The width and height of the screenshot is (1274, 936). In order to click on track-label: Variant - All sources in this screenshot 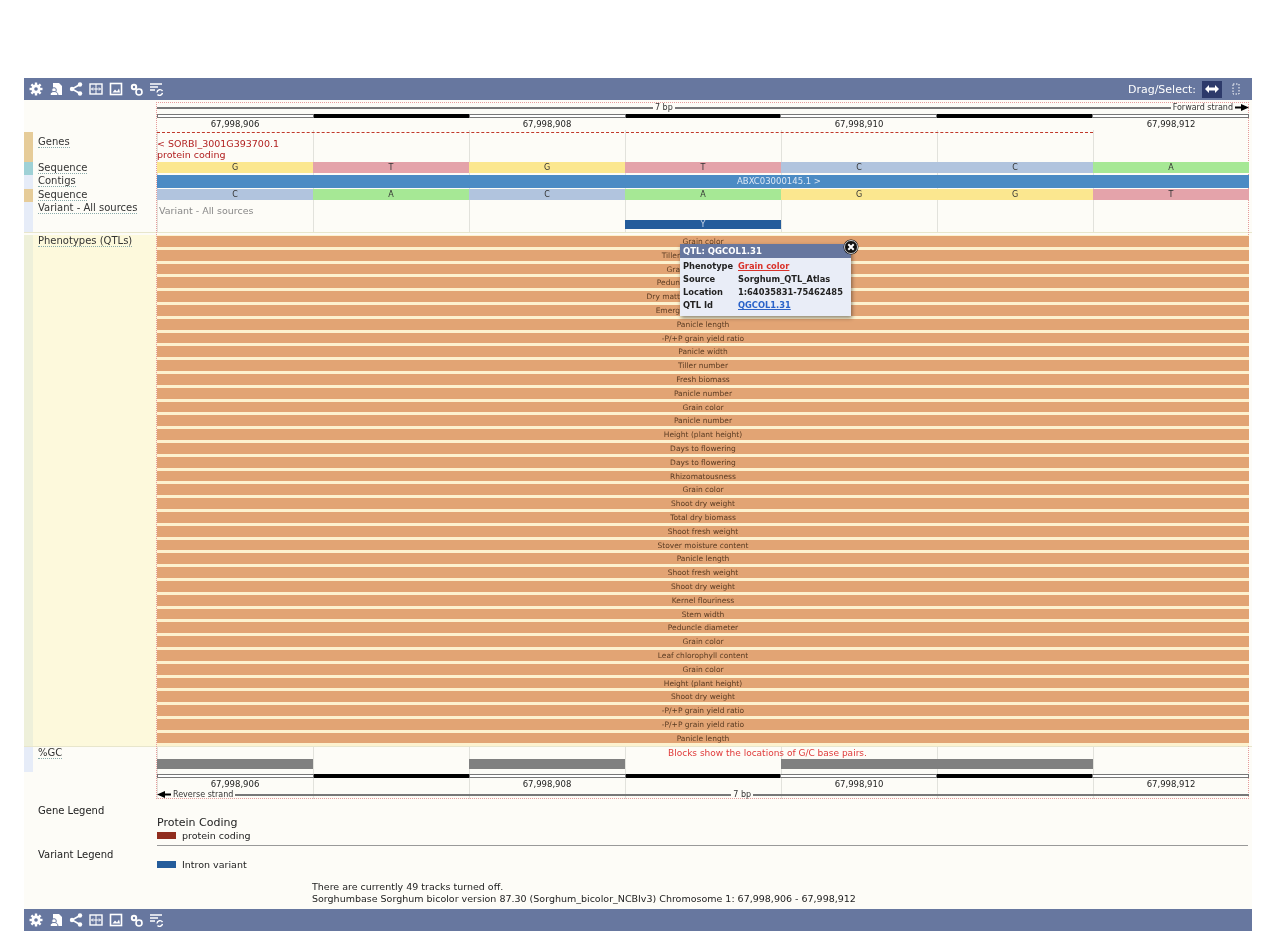, I will do `click(88, 208)`.